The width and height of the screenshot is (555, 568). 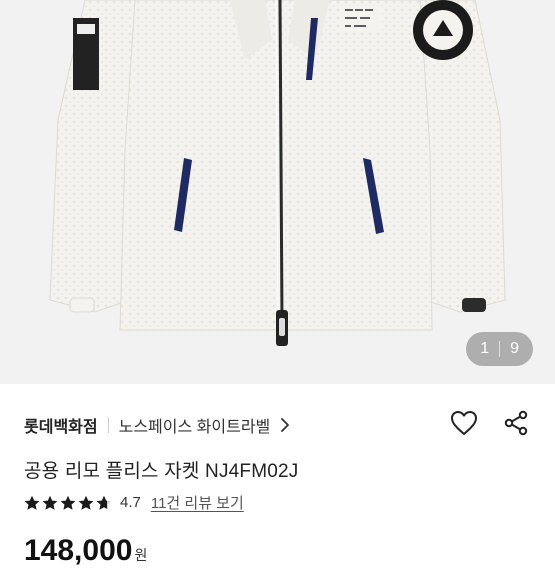 I want to click on share-icon, so click(x=516, y=423).